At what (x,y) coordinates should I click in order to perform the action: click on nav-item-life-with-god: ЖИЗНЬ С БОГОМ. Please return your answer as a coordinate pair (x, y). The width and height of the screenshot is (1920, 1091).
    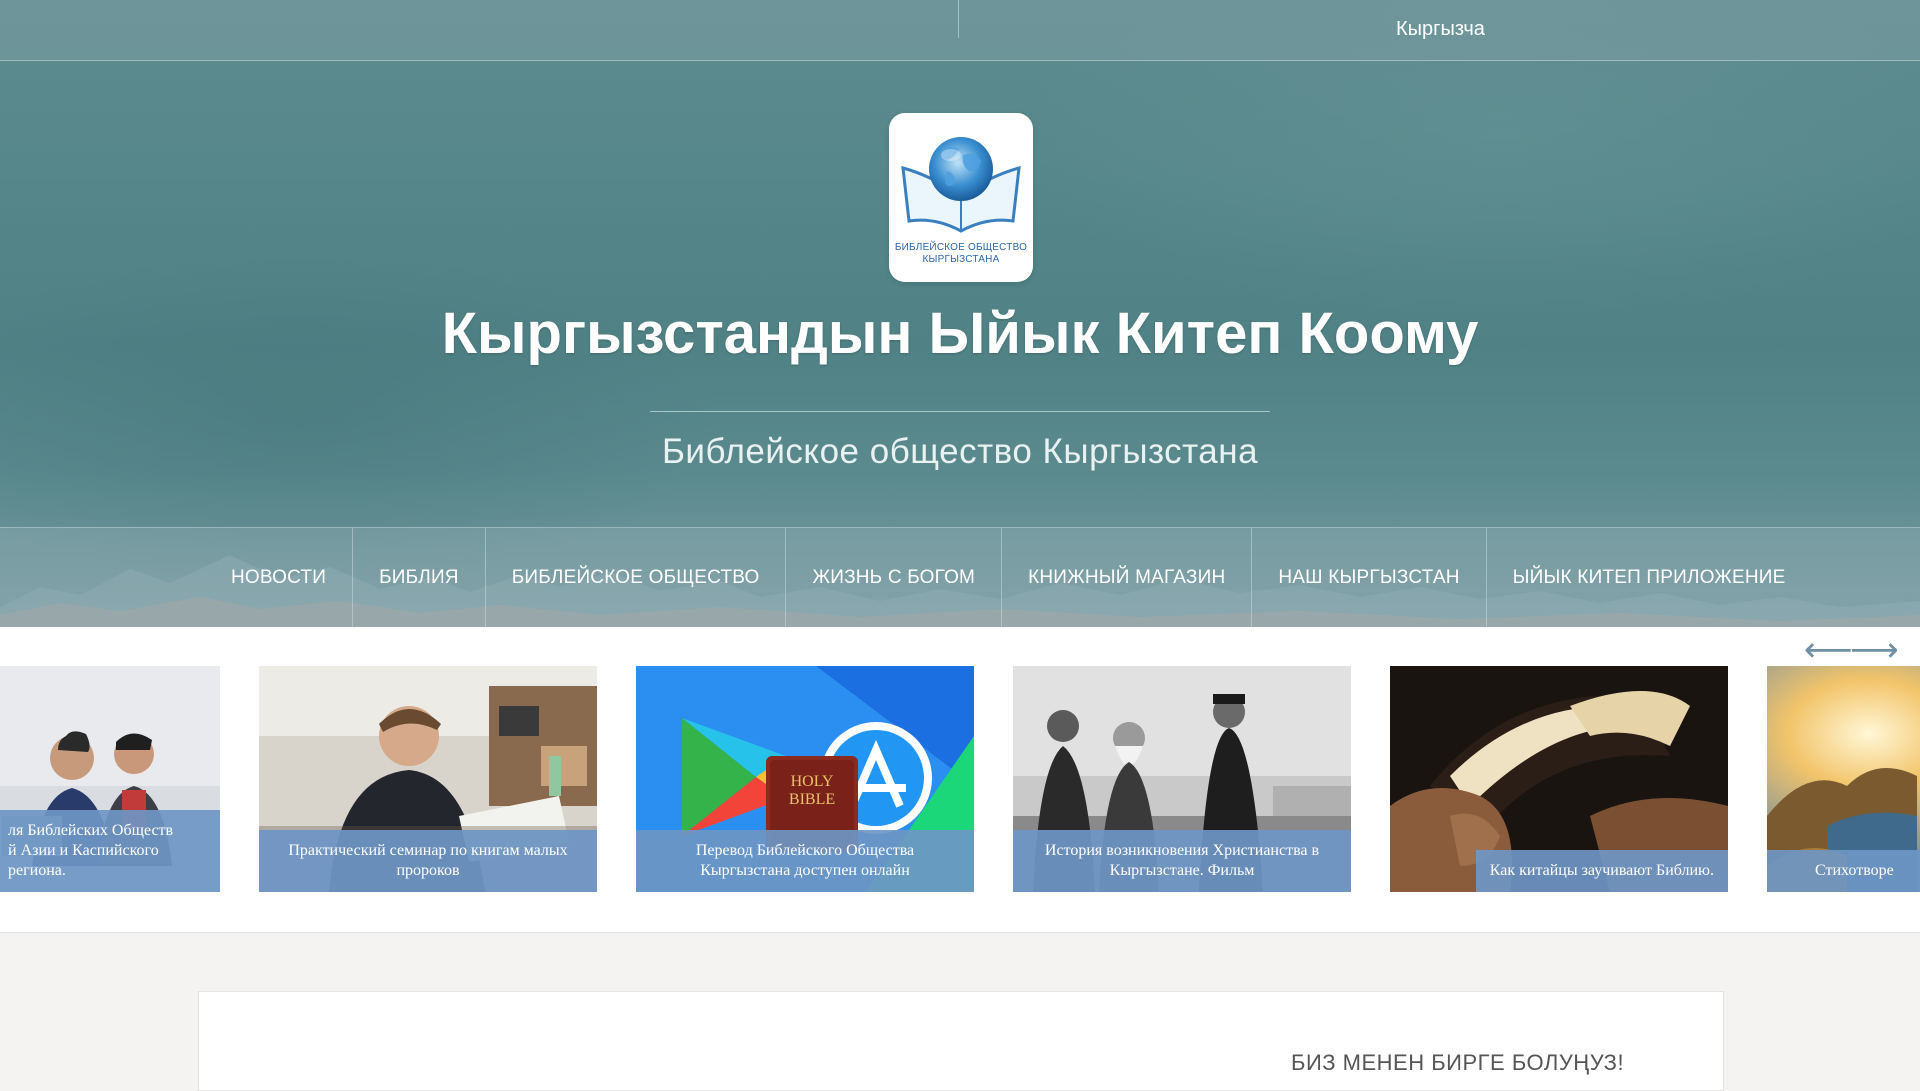
    Looking at the image, I should click on (894, 577).